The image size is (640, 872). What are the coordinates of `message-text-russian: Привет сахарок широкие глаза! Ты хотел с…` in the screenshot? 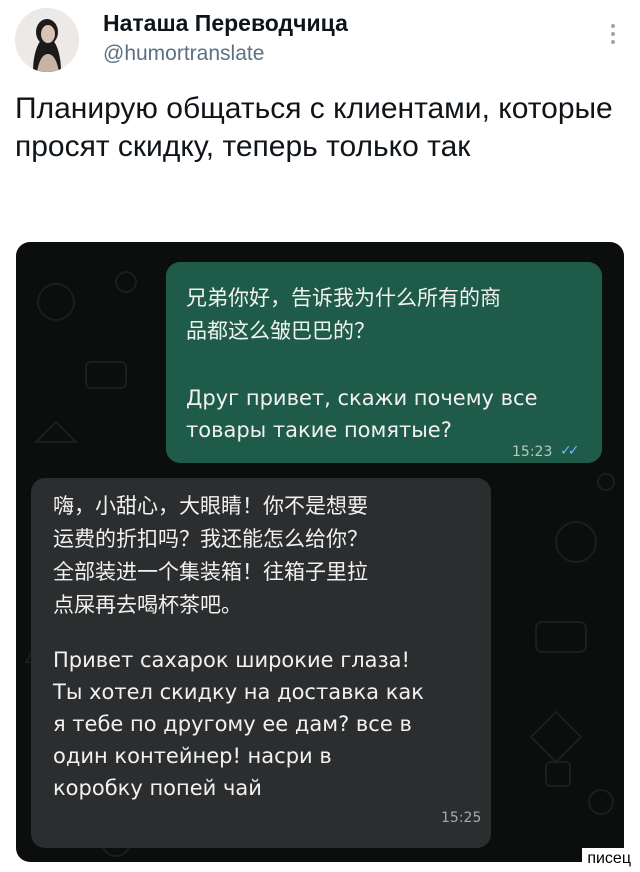 It's located at (238, 724).